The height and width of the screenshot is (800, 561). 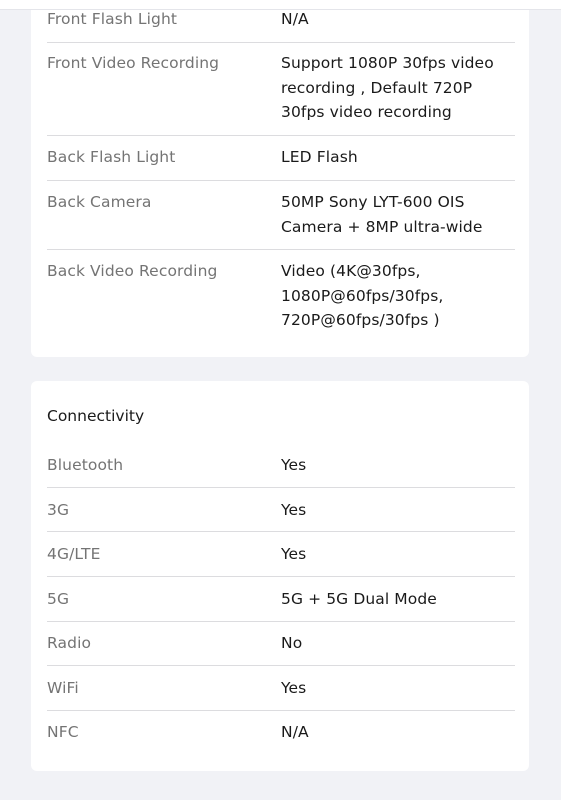 What do you see at coordinates (63, 688) in the screenshot?
I see `spec-label: WiFi` at bounding box center [63, 688].